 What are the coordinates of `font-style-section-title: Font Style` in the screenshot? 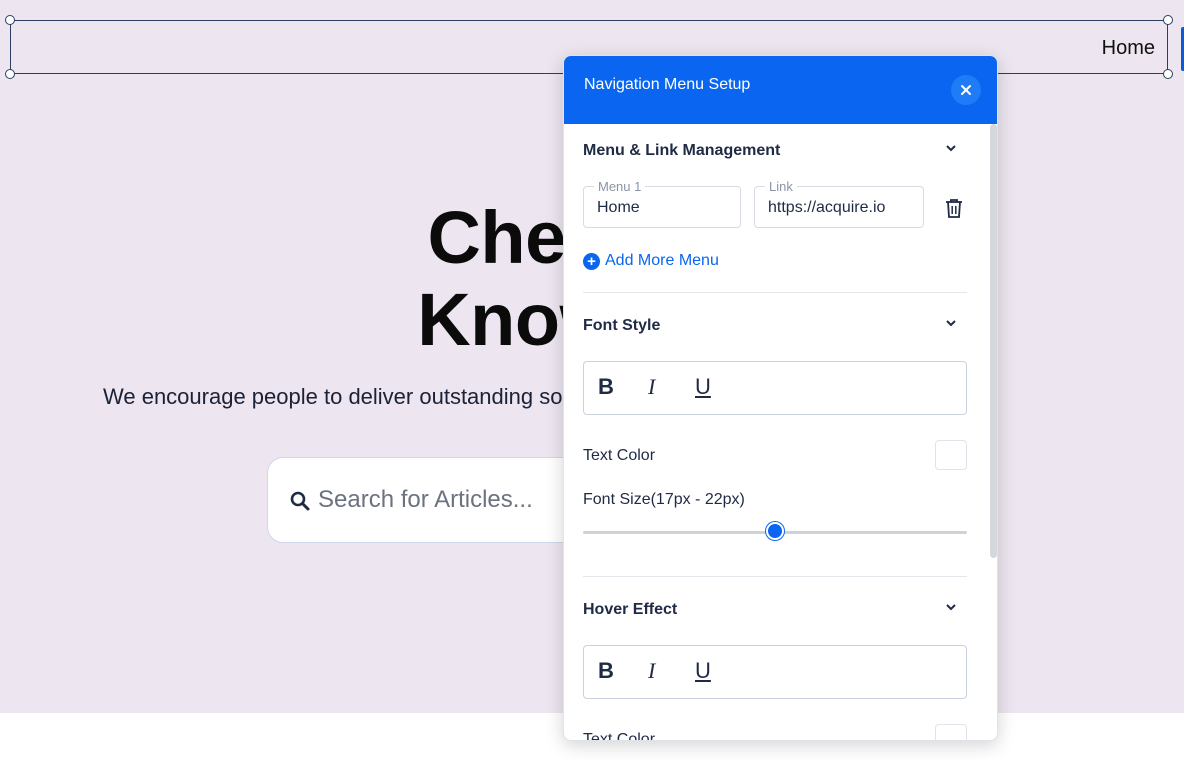 It's located at (621, 326).